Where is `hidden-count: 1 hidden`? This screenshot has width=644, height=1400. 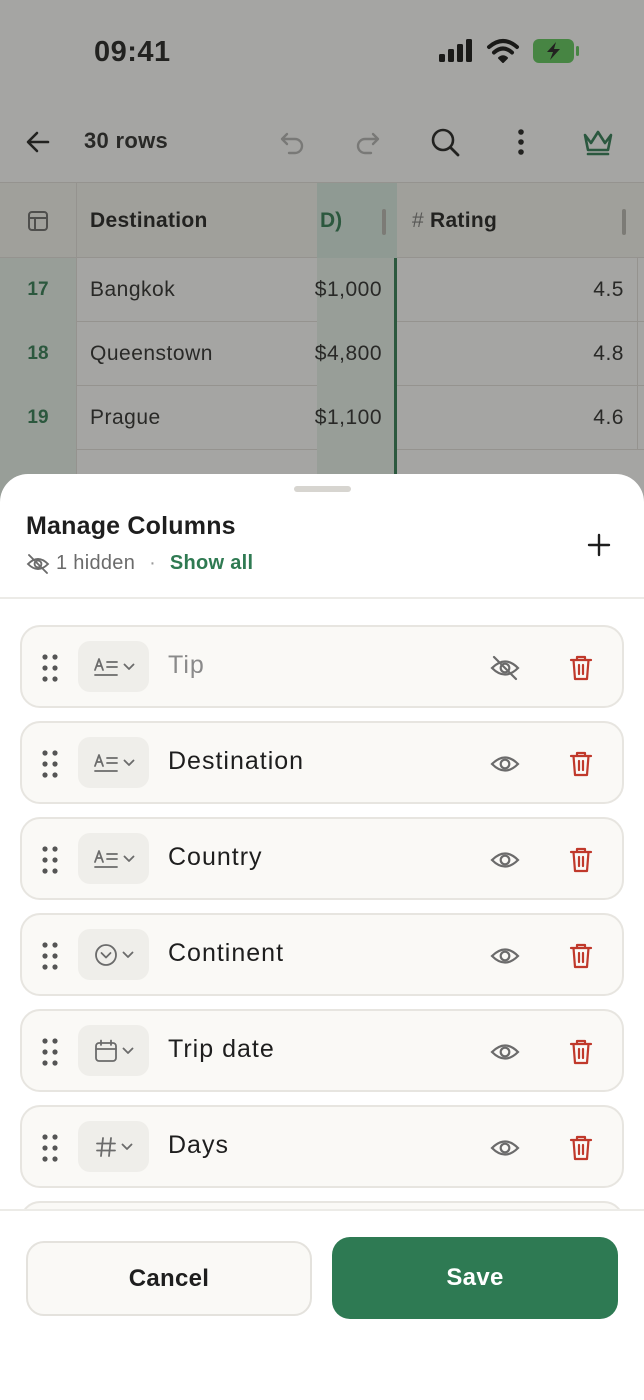
hidden-count: 1 hidden is located at coordinates (96, 563).